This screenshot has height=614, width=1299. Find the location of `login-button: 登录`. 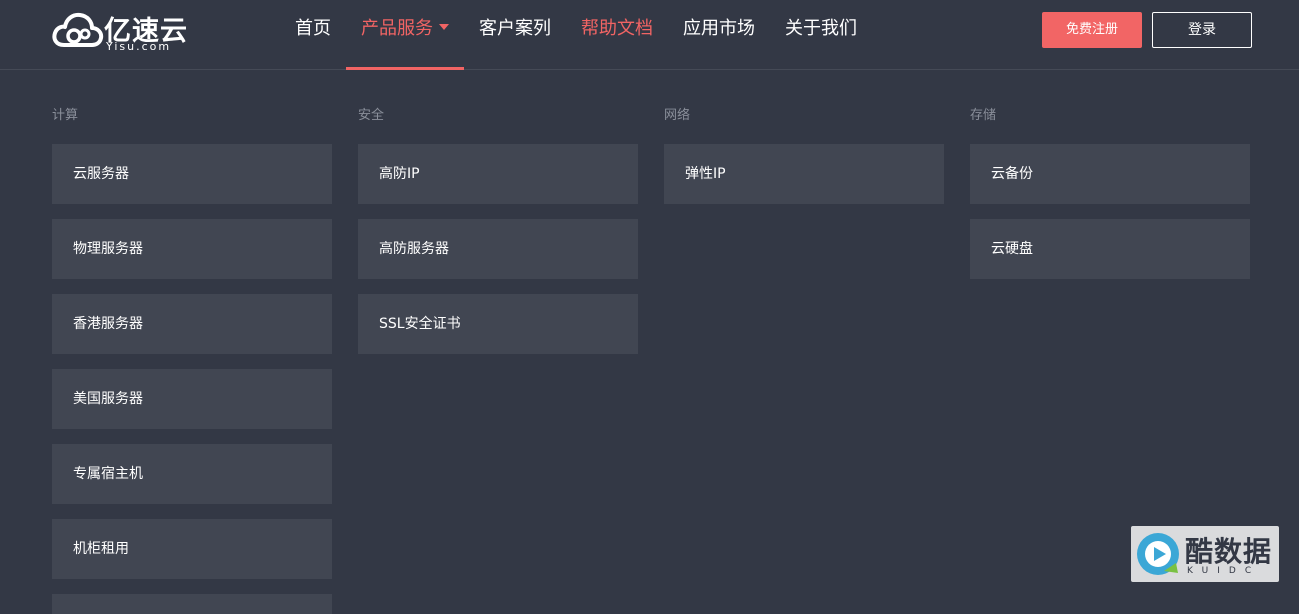

login-button: 登录 is located at coordinates (1202, 30).